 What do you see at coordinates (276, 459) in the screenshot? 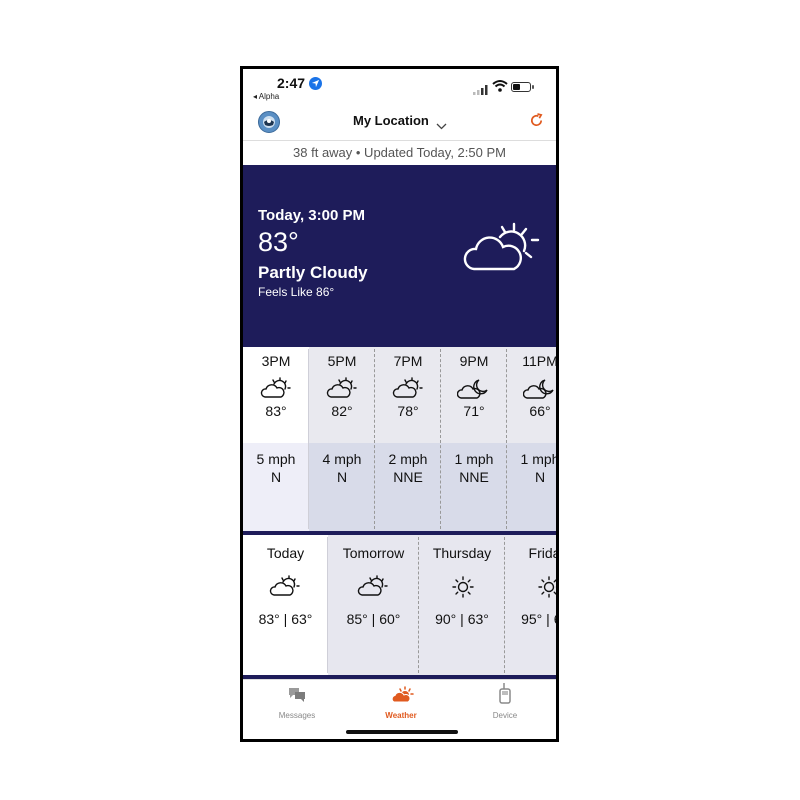
I see `hour-wind-speed: 5 mph` at bounding box center [276, 459].